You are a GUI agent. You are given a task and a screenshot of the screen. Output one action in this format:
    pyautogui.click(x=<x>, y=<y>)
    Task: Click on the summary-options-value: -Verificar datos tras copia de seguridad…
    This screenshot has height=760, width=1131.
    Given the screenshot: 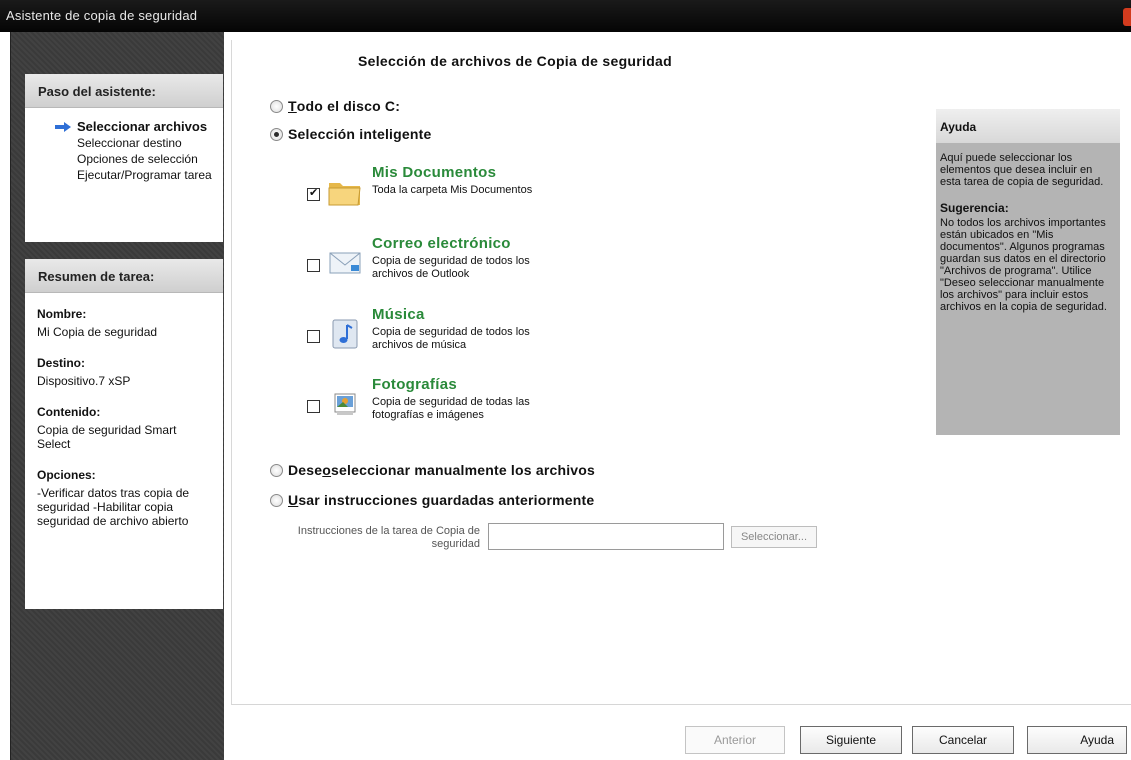 What is the action you would take?
    pyautogui.click(x=113, y=507)
    